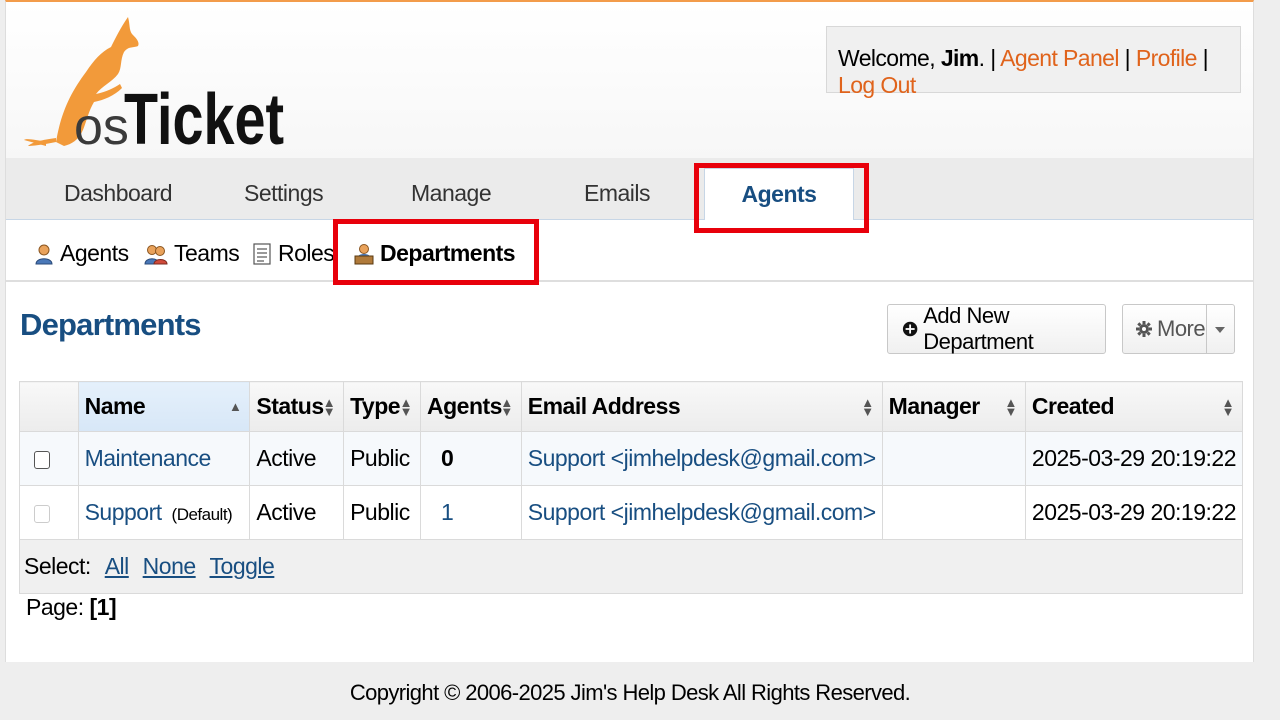  Describe the element at coordinates (118, 193) in the screenshot. I see `tab-dashboard: Dashboard` at that location.